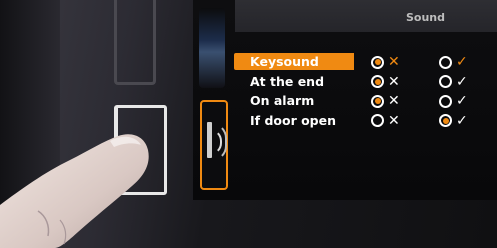 The image size is (497, 248). Describe the element at coordinates (365, 120) in the screenshot. I see `setting-row-if-door-open: If door open ✕ ✓` at that location.